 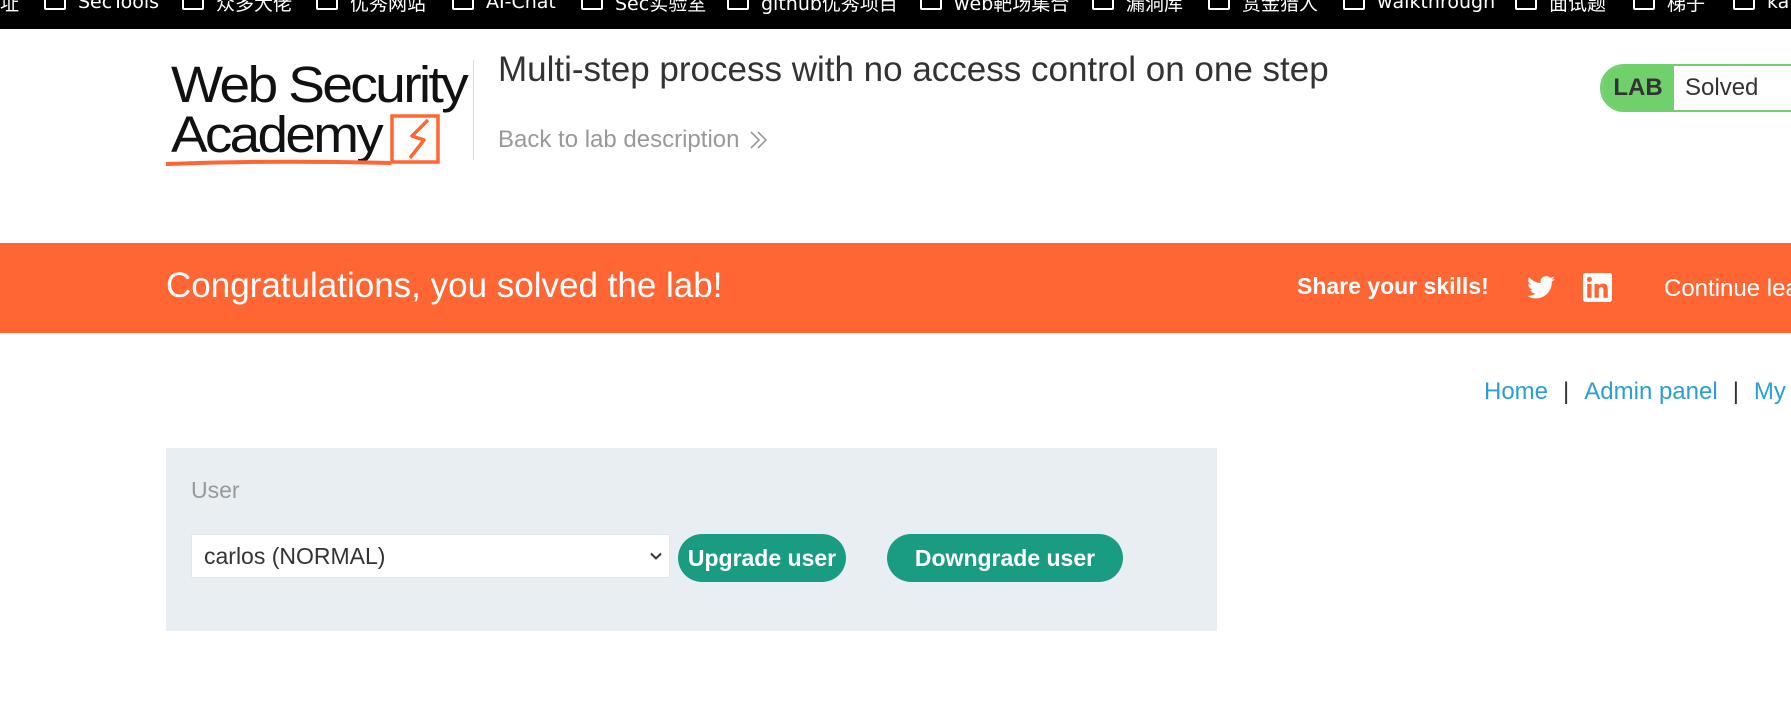 What do you see at coordinates (656, 556) in the screenshot?
I see `chevron-down-icon` at bounding box center [656, 556].